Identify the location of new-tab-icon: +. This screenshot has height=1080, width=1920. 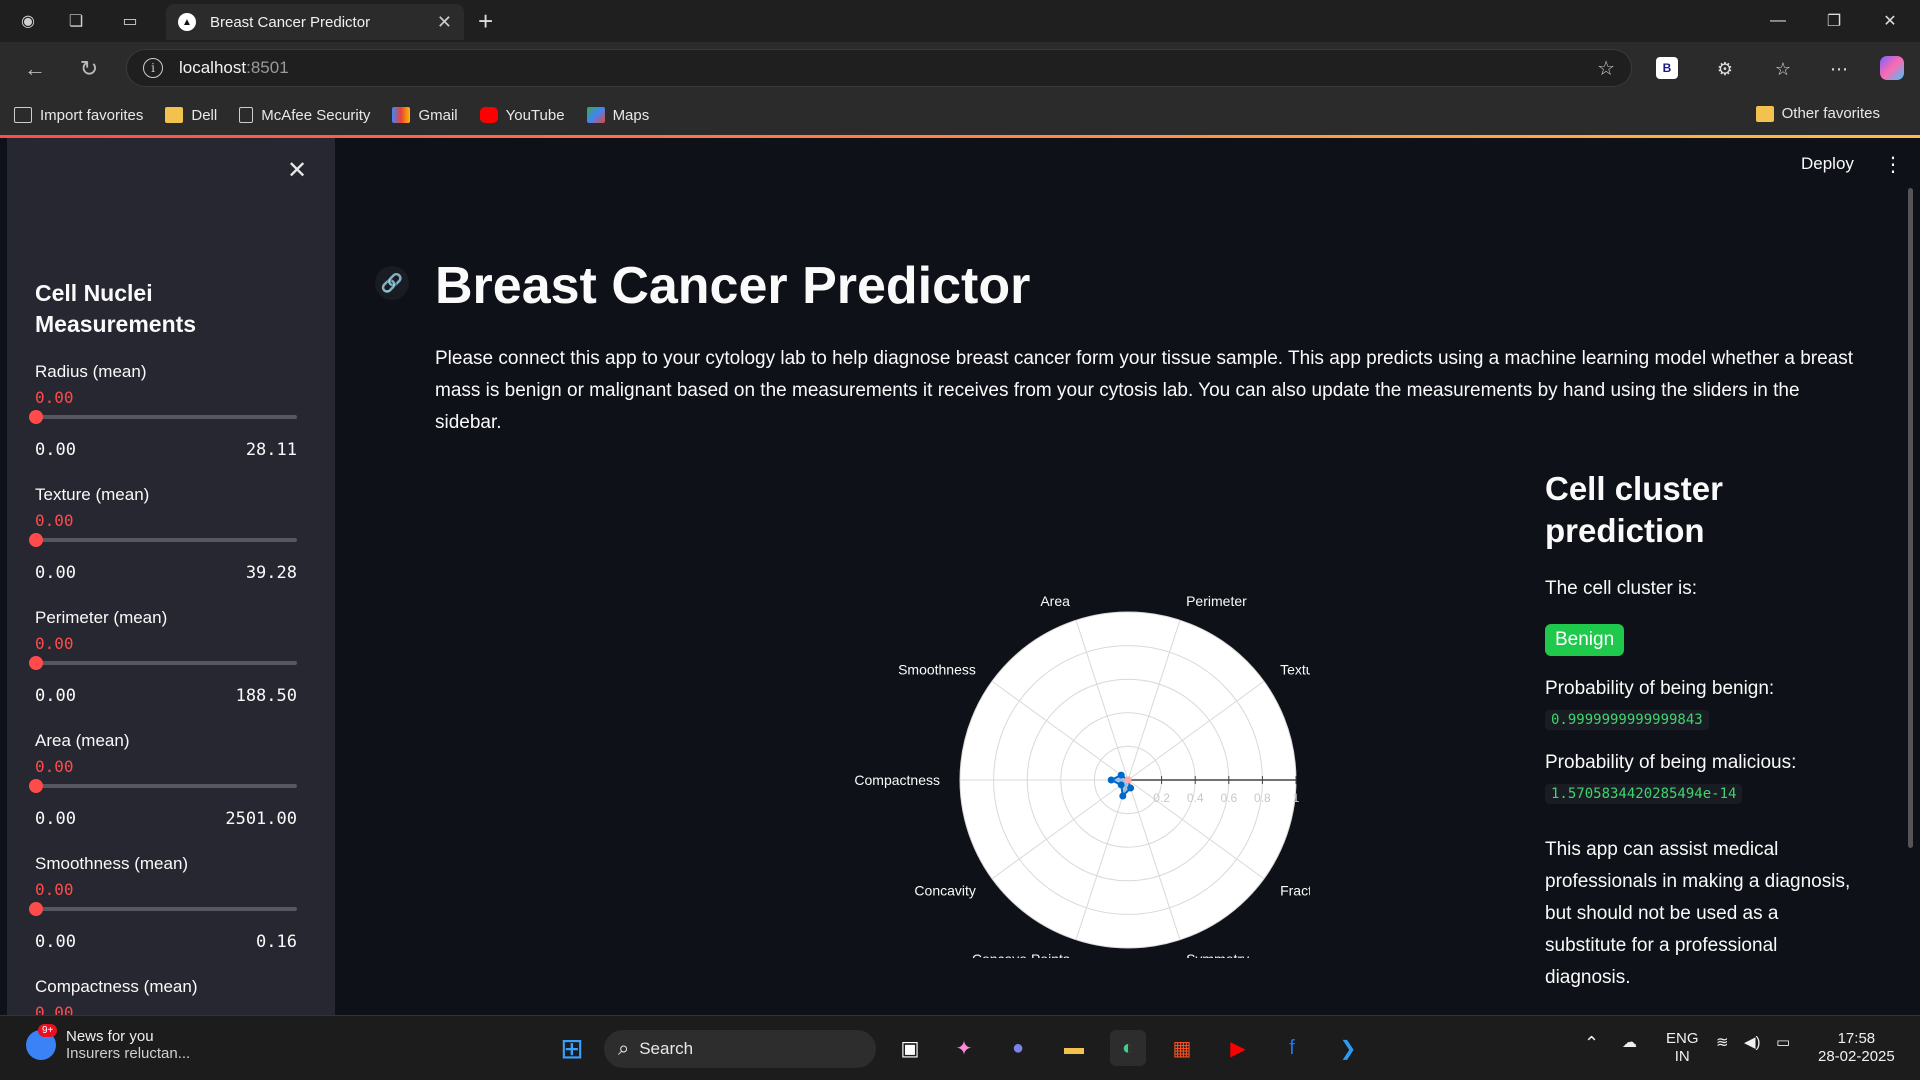
(485, 21).